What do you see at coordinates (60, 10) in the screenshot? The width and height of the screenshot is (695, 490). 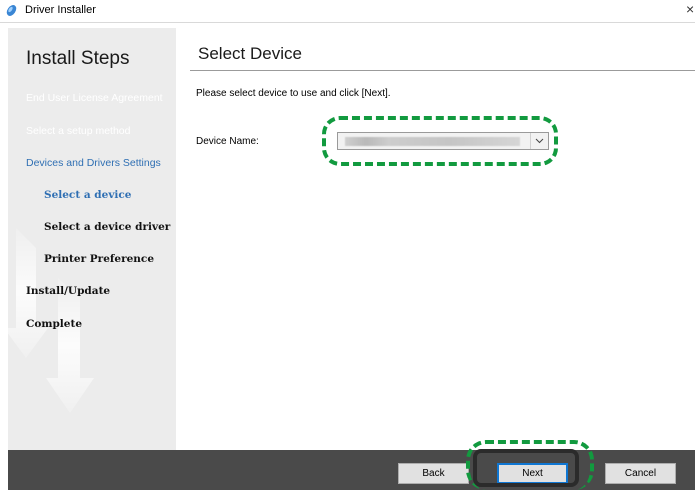 I see `window-title: Driver Installer` at bounding box center [60, 10].